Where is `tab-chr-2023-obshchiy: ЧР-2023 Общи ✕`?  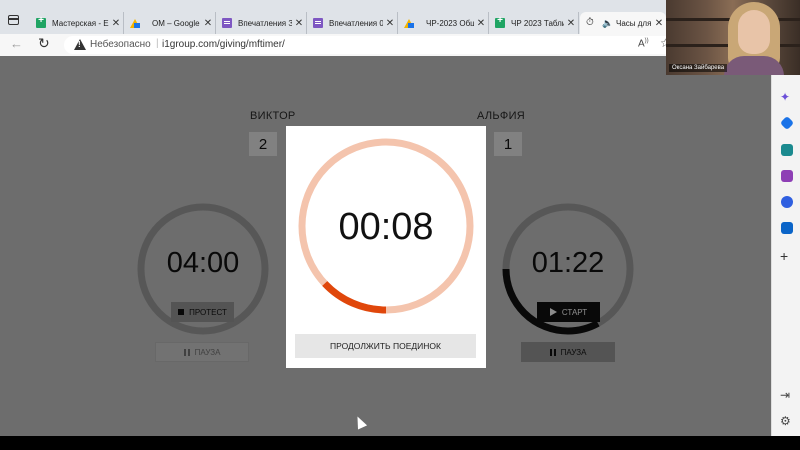
tab-chr-2023-obshchiy: ЧР-2023 Общи ✕ is located at coordinates (443, 23).